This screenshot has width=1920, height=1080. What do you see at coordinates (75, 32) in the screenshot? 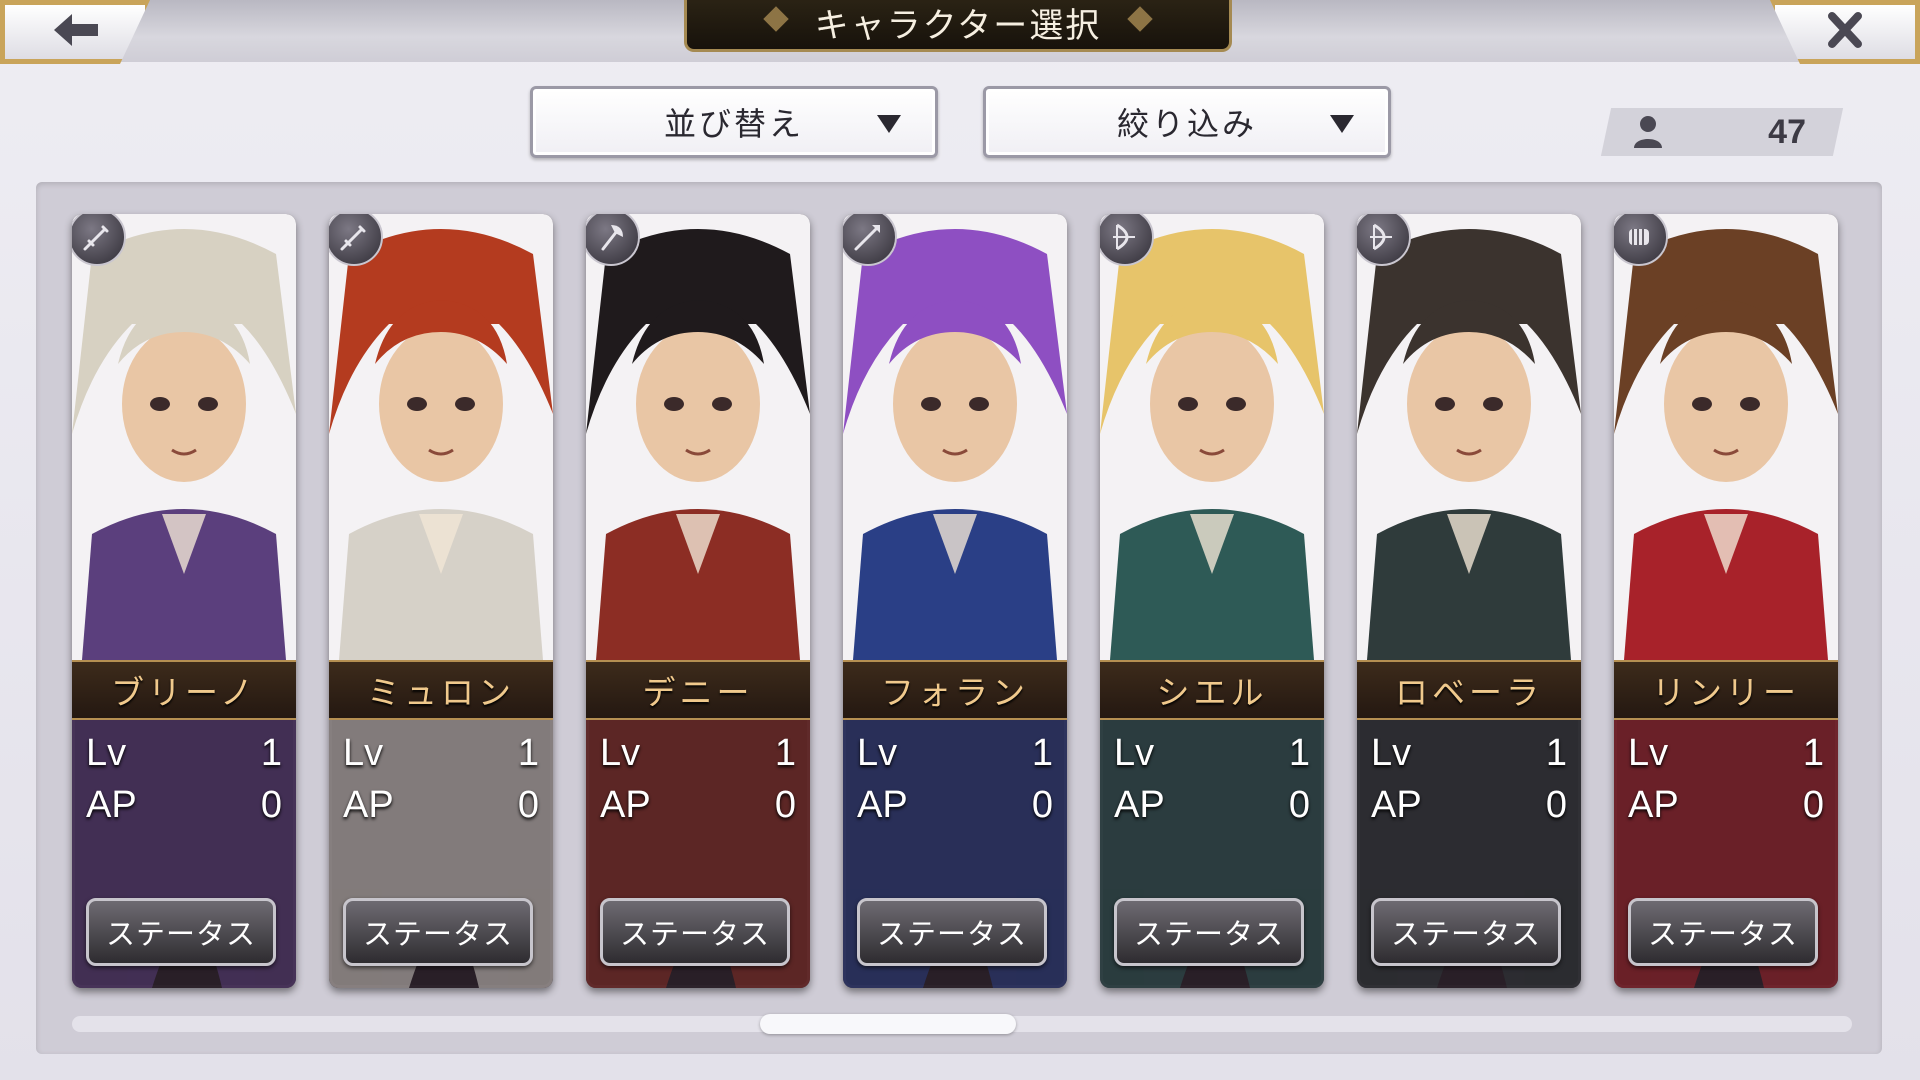
I see `back-arrow-icon` at bounding box center [75, 32].